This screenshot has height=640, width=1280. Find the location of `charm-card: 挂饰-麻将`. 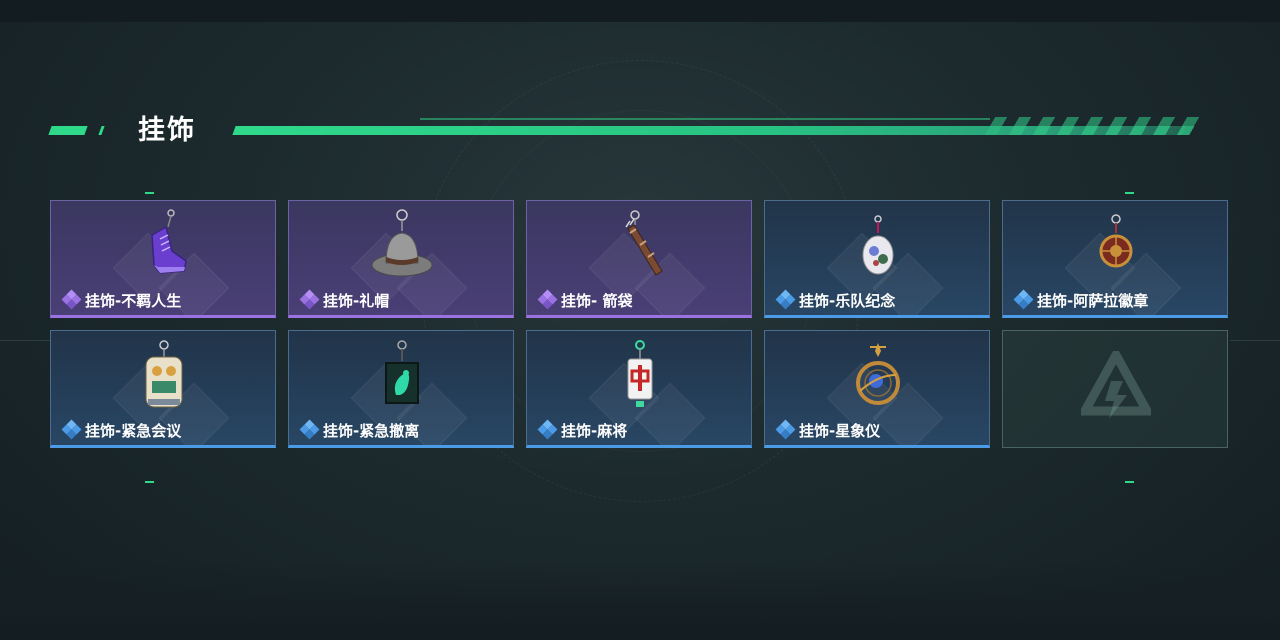

charm-card: 挂饰-麻将 is located at coordinates (639, 389).